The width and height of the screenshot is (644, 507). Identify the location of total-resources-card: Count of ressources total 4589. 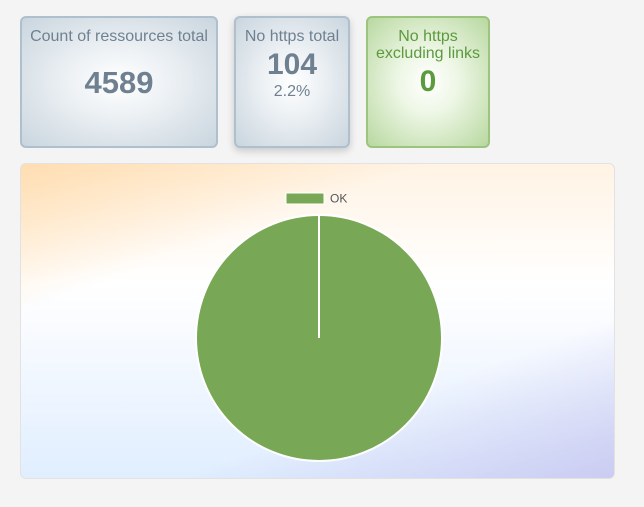
(119, 82).